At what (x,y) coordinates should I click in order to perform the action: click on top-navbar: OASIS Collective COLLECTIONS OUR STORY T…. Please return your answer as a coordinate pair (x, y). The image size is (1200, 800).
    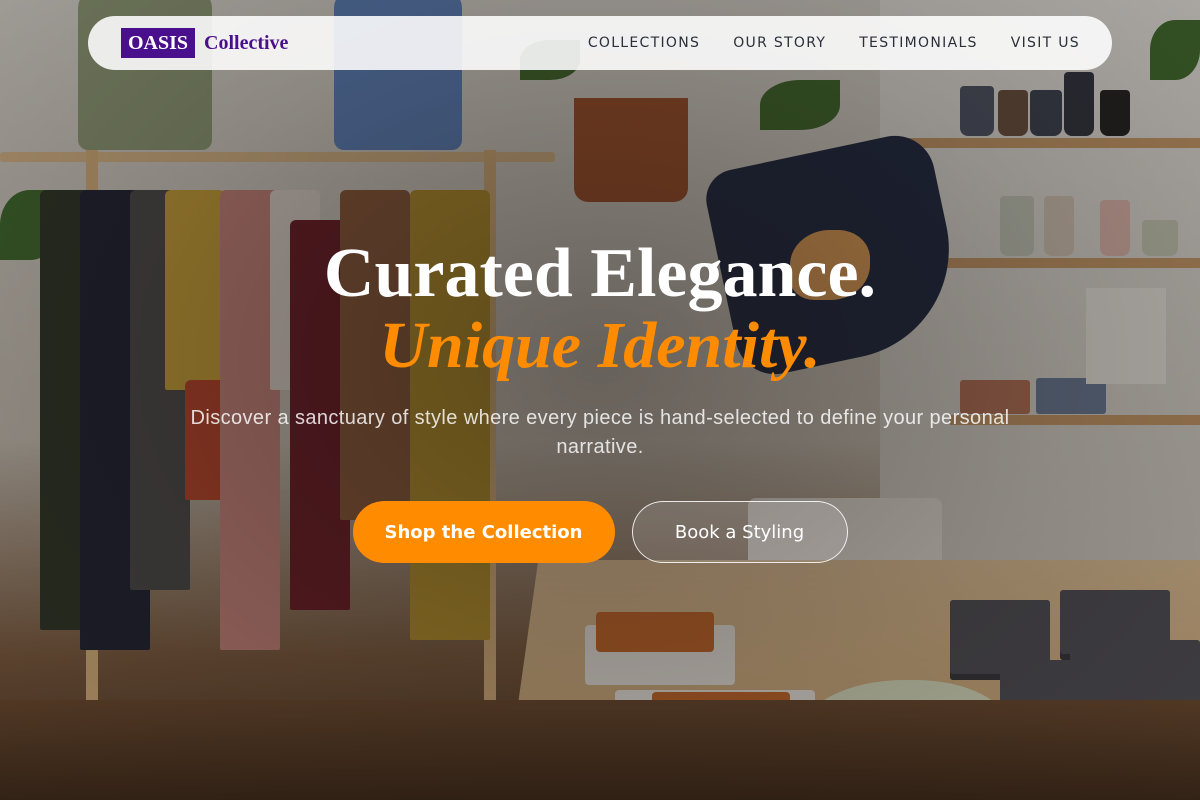
    Looking at the image, I should click on (600, 43).